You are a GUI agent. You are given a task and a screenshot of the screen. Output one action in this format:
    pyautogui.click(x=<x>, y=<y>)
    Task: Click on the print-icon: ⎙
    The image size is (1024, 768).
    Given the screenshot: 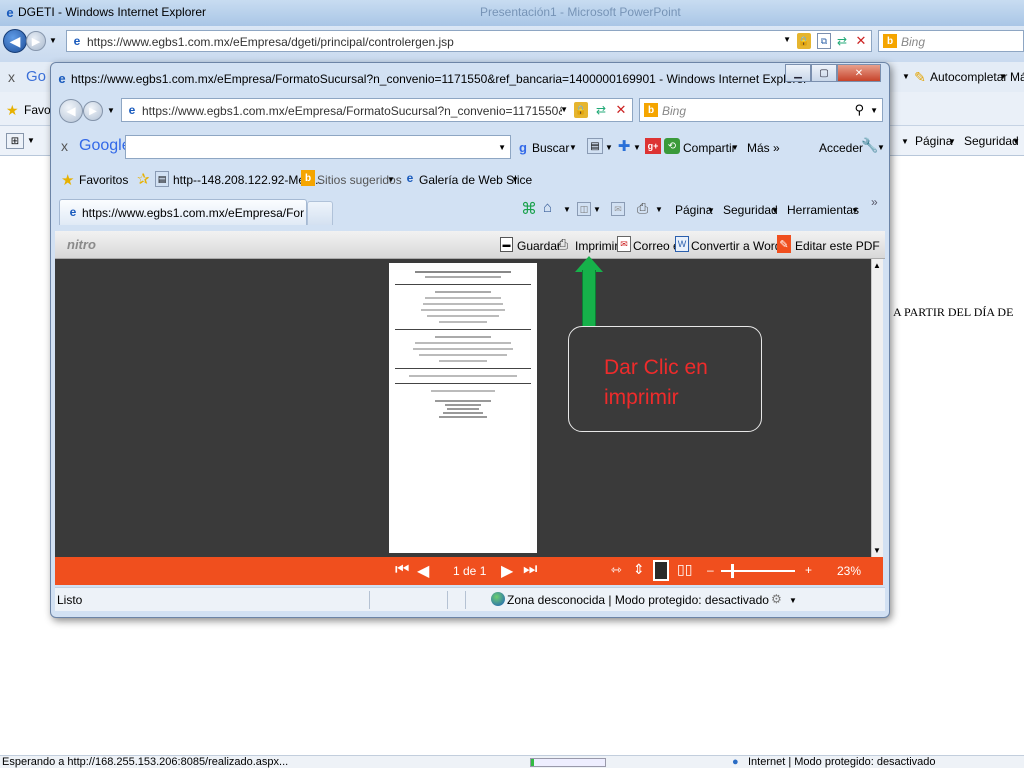 What is the action you would take?
    pyautogui.click(x=642, y=208)
    